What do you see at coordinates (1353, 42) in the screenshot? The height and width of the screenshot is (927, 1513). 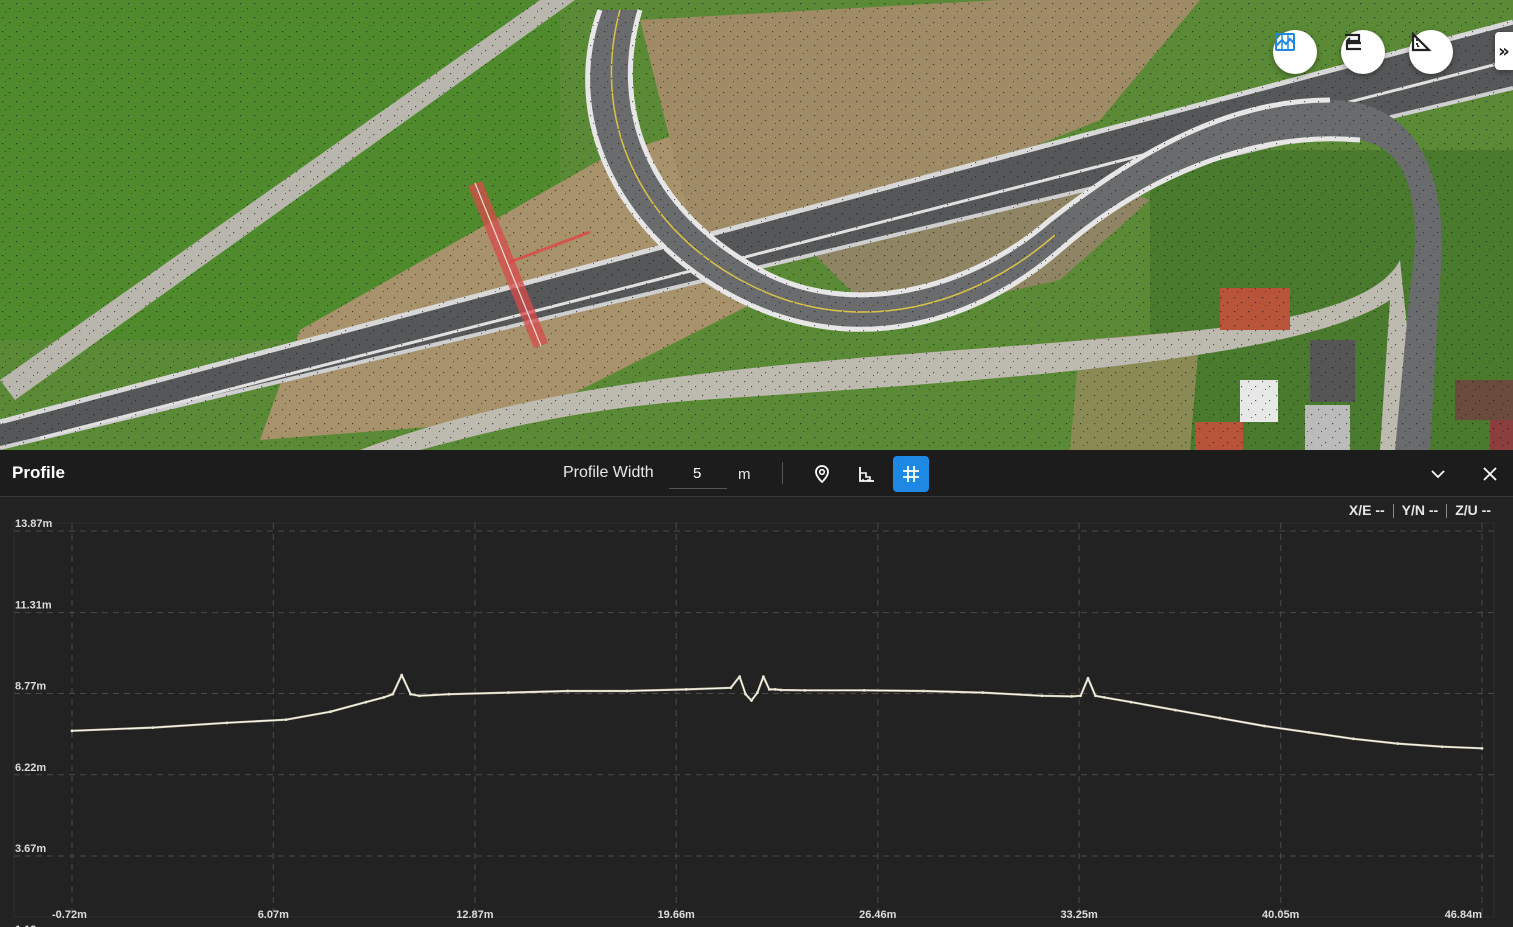 I see `section-icon` at bounding box center [1353, 42].